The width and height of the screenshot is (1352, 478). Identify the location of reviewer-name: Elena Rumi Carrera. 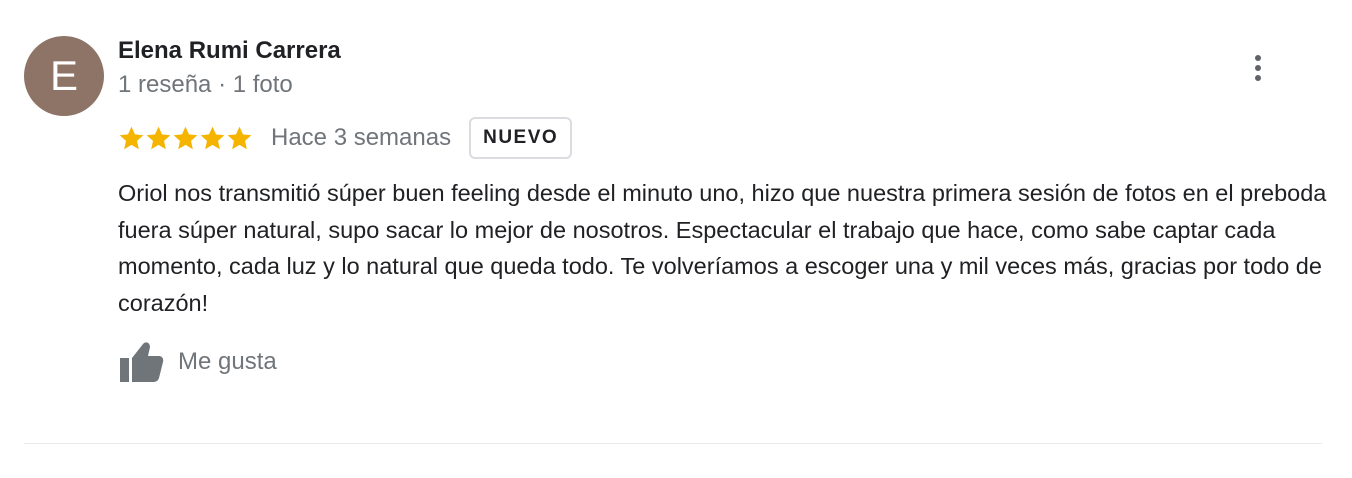
(229, 51).